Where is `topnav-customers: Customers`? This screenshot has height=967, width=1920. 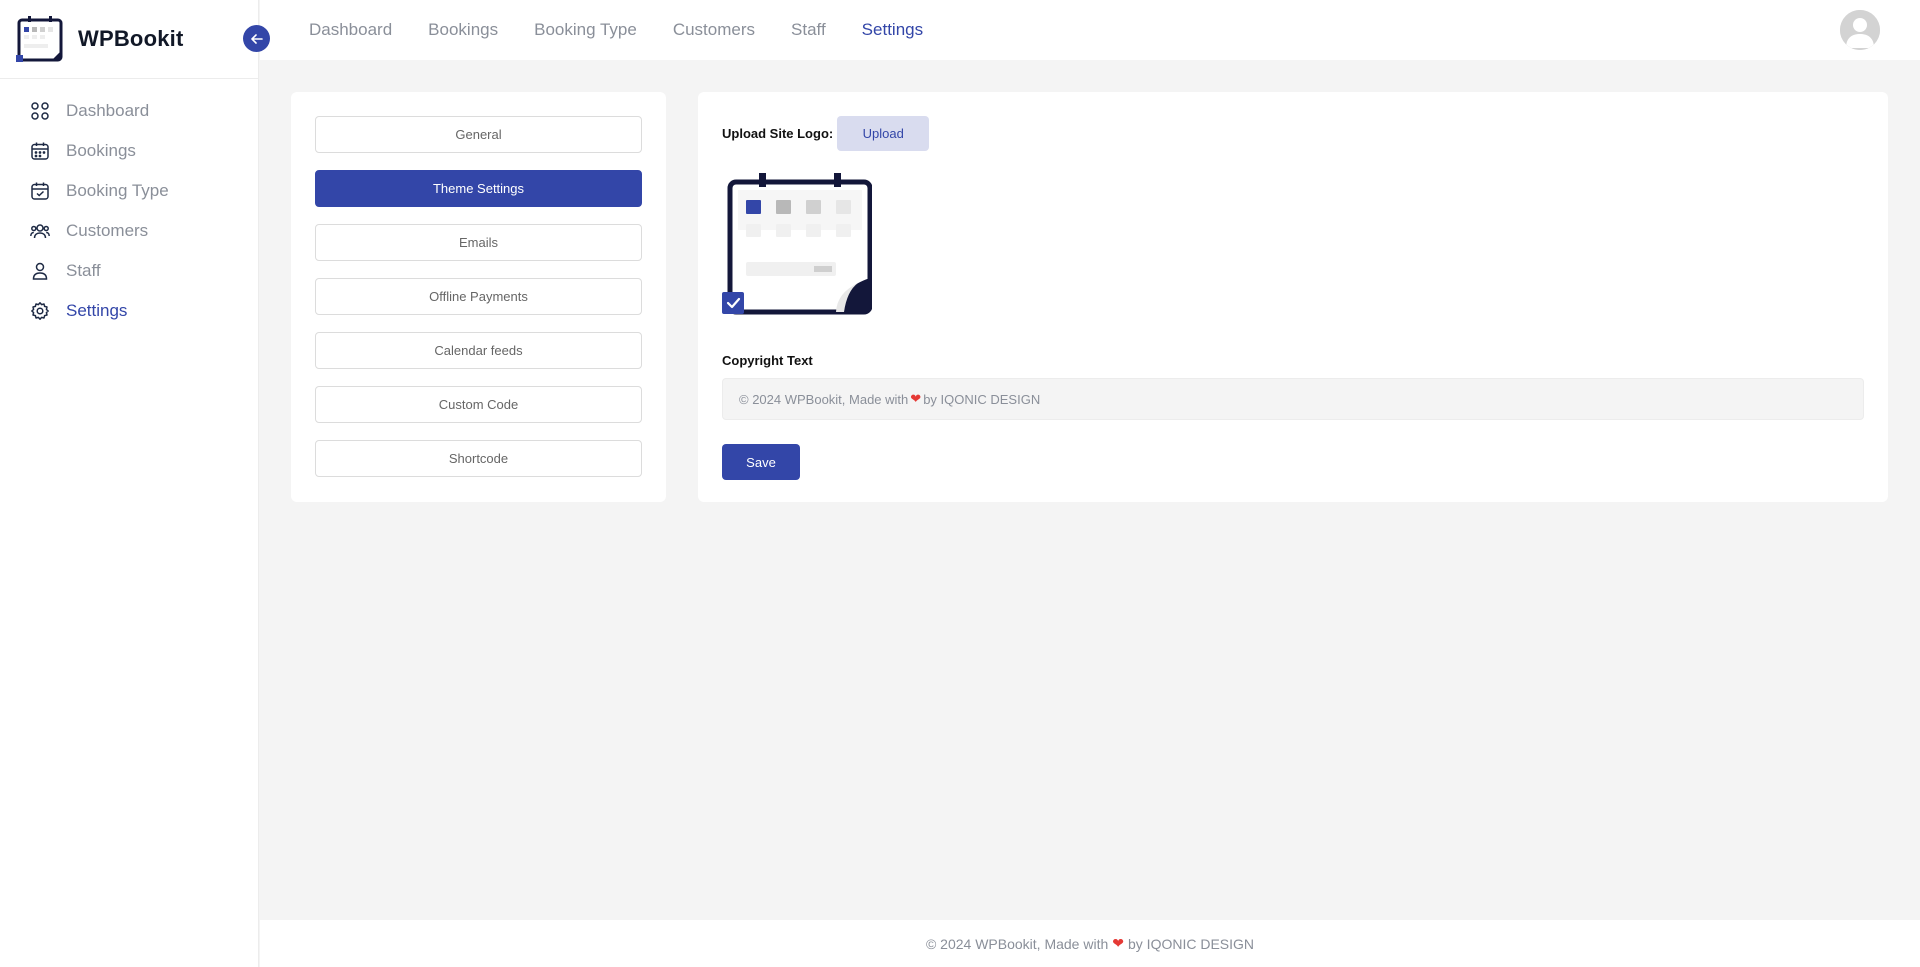
topnav-customers: Customers is located at coordinates (714, 30).